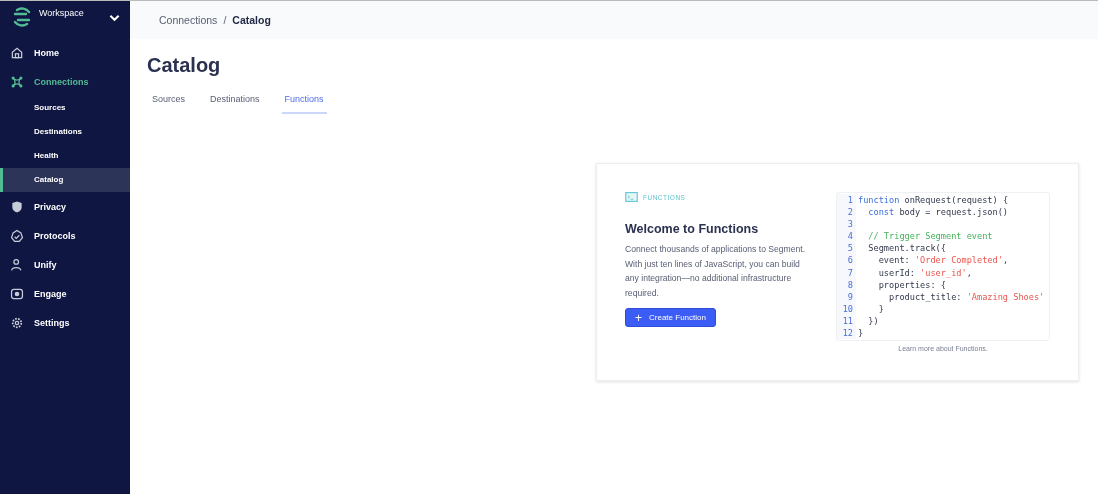 This screenshot has height=494, width=1098. What do you see at coordinates (930, 236) in the screenshot?
I see `code-line: // Trigger Segment event` at bounding box center [930, 236].